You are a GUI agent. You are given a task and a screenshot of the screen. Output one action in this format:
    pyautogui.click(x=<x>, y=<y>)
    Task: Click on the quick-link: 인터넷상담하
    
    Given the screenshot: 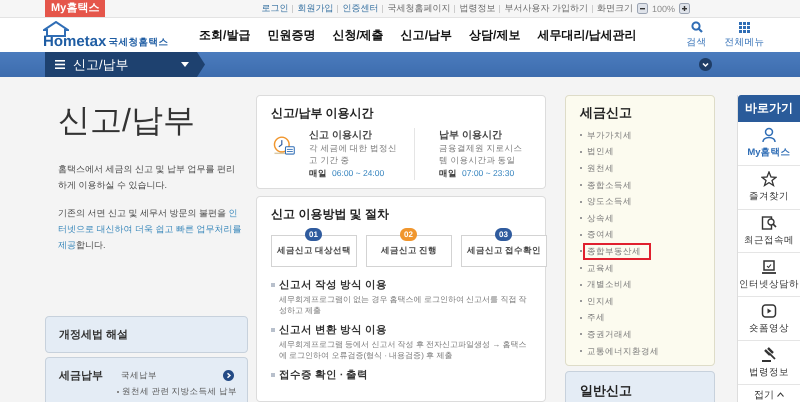 What is the action you would take?
    pyautogui.click(x=769, y=275)
    